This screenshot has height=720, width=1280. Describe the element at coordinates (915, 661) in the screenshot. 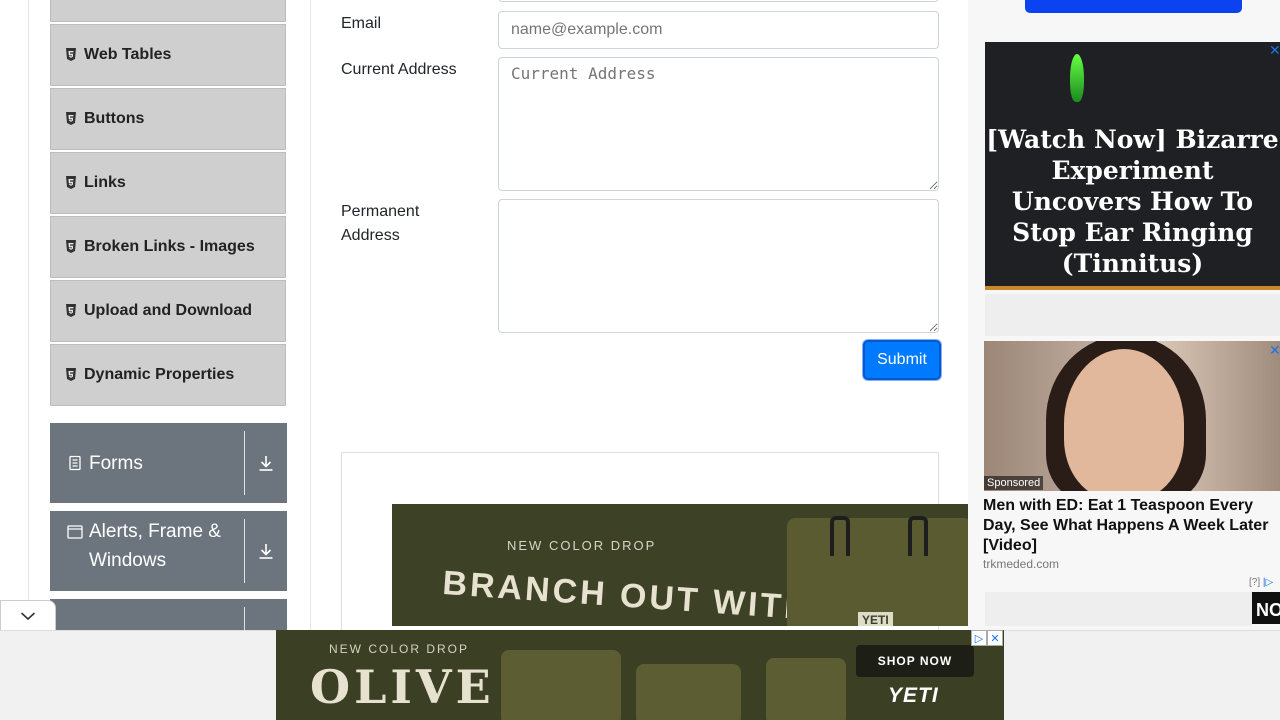

I see `shop-now-button: SHOP NOW` at that location.